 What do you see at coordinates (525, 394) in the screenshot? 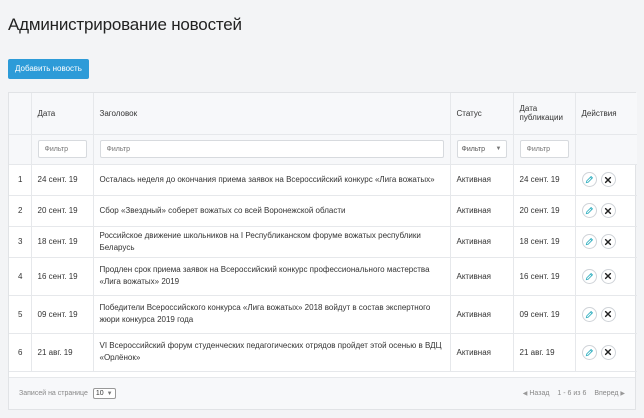
I see `triangle-left-icon: ◀` at bounding box center [525, 394].